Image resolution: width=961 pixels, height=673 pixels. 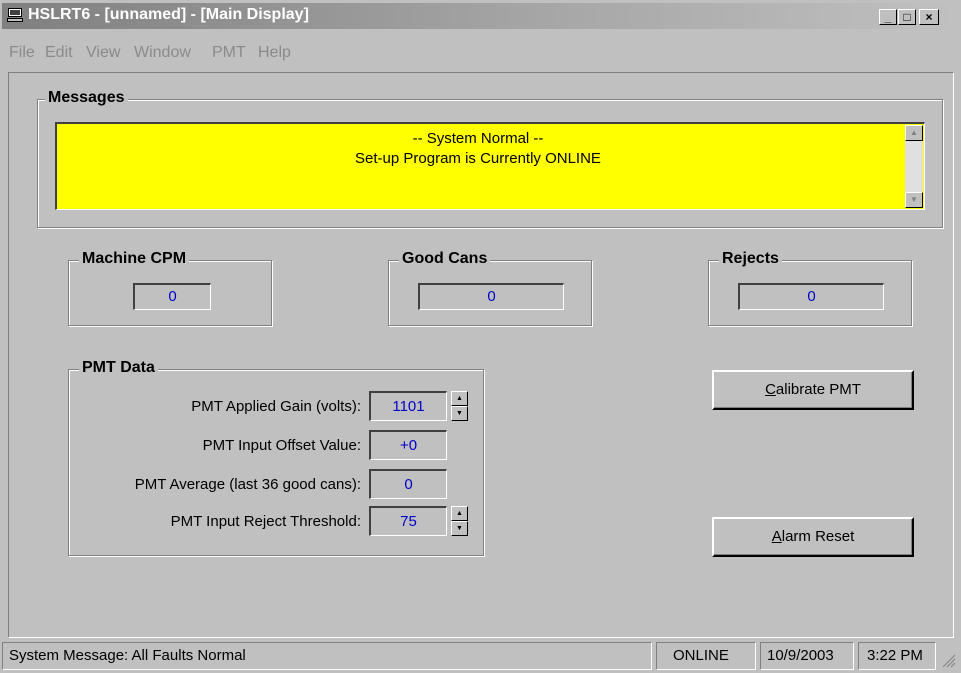 What do you see at coordinates (897, 656) in the screenshot?
I see `status-time: 3:22 PM` at bounding box center [897, 656].